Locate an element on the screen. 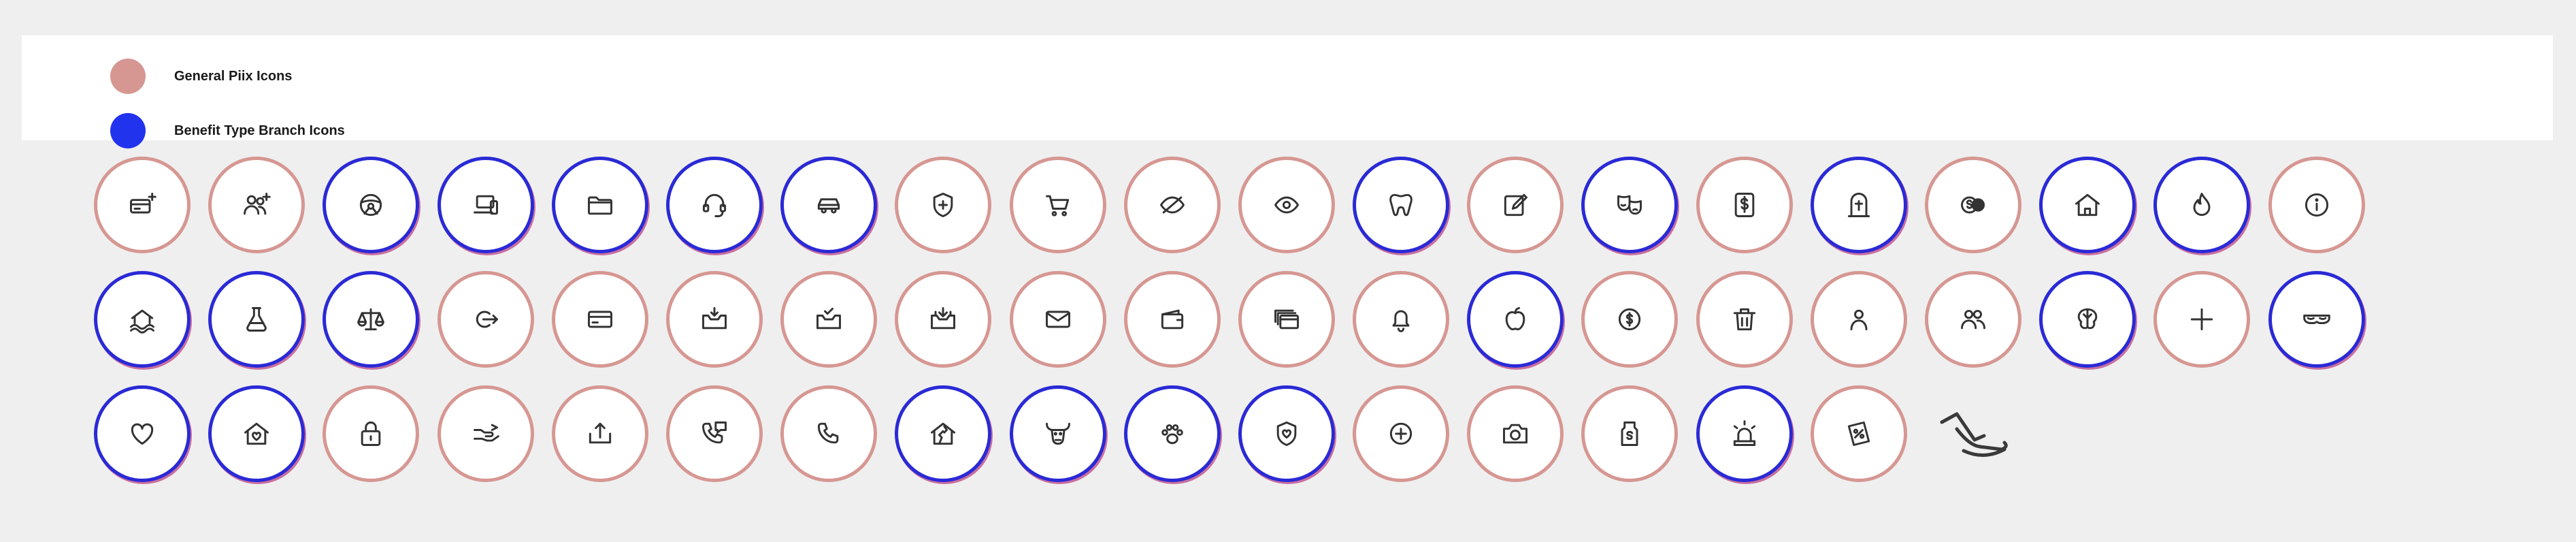  mail-inbox-icon is located at coordinates (714, 318).